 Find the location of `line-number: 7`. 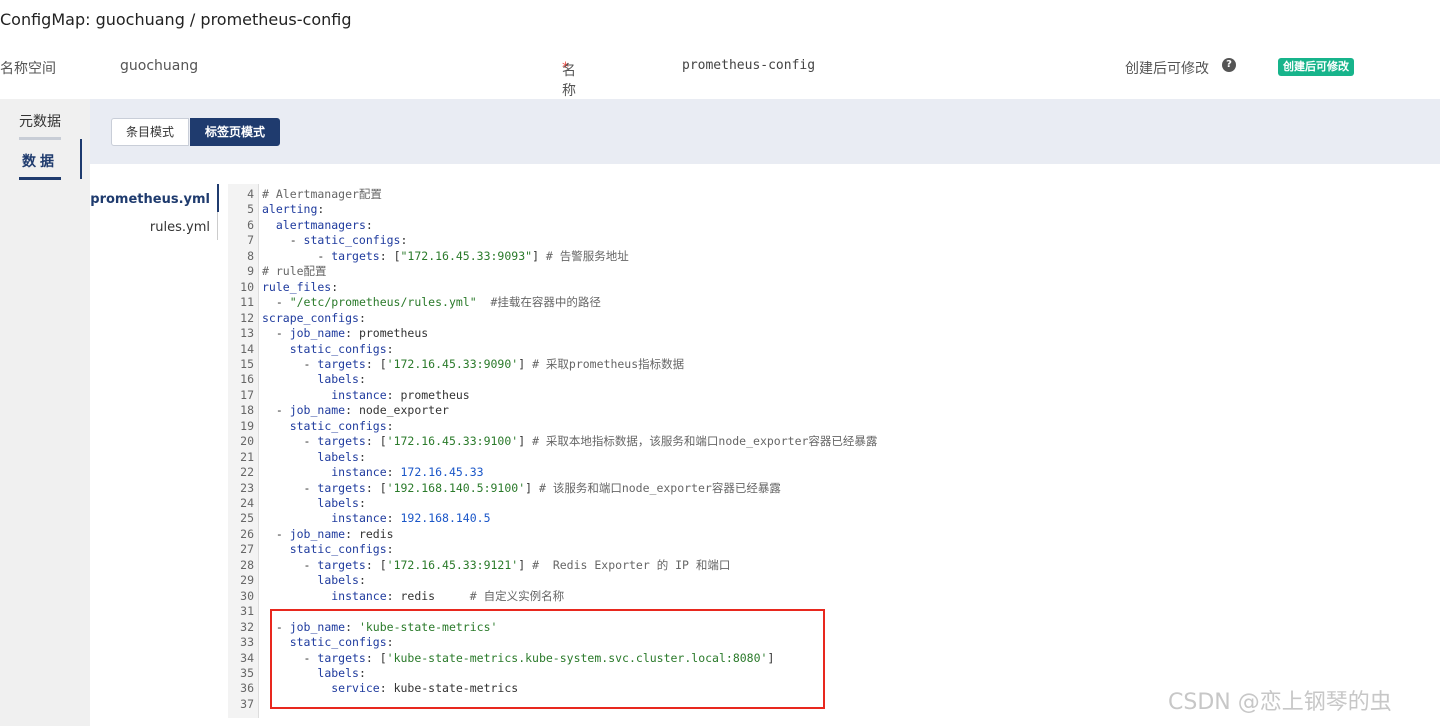

line-number: 7 is located at coordinates (250, 240).